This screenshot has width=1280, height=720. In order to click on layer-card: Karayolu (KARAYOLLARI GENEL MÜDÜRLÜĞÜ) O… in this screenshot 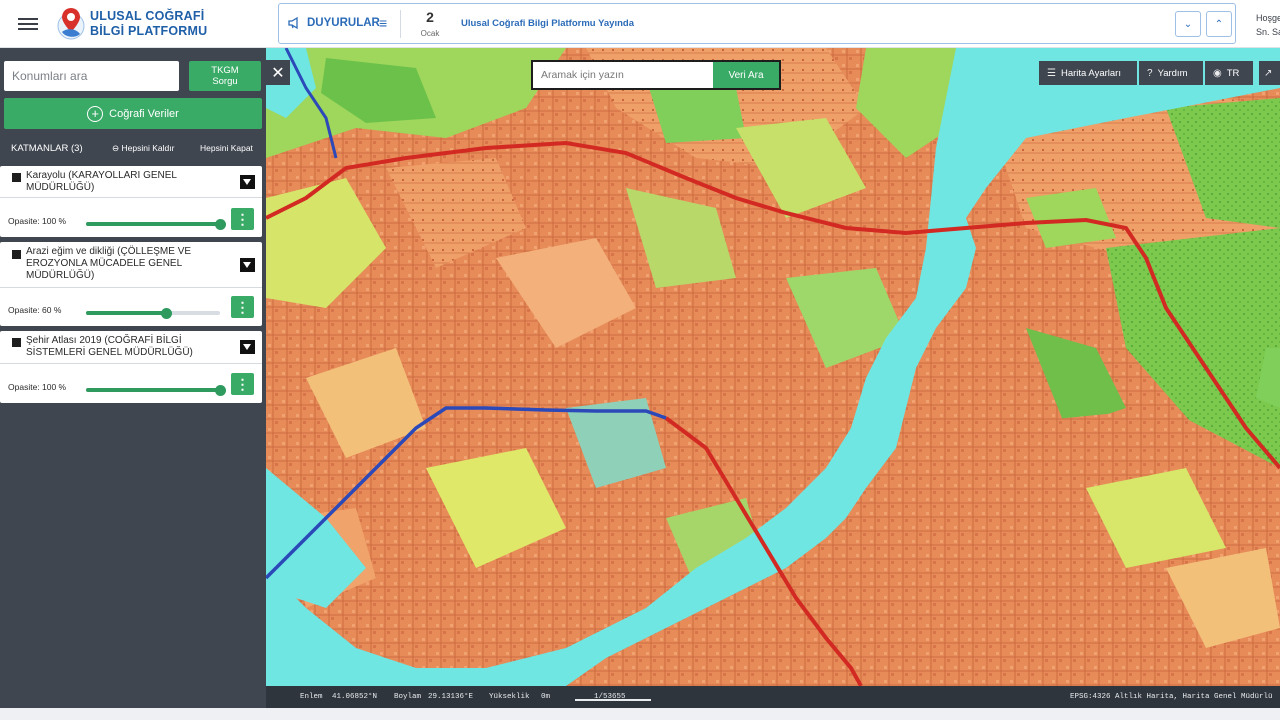, I will do `click(131, 201)`.